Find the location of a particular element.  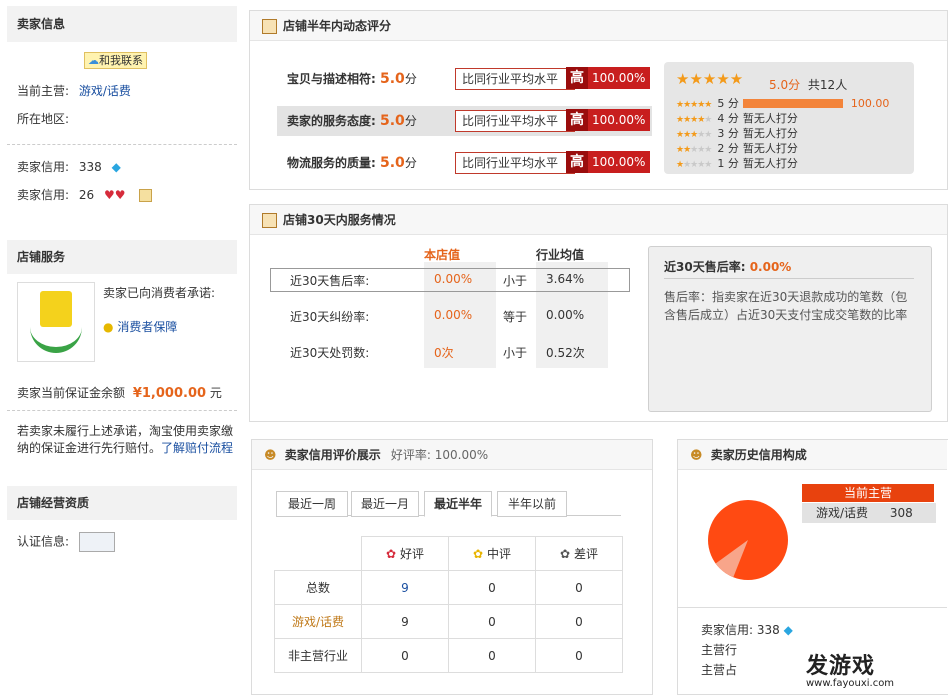

dsr-row-label: 卖家的服务态度: 5.0分 is located at coordinates (352, 121).